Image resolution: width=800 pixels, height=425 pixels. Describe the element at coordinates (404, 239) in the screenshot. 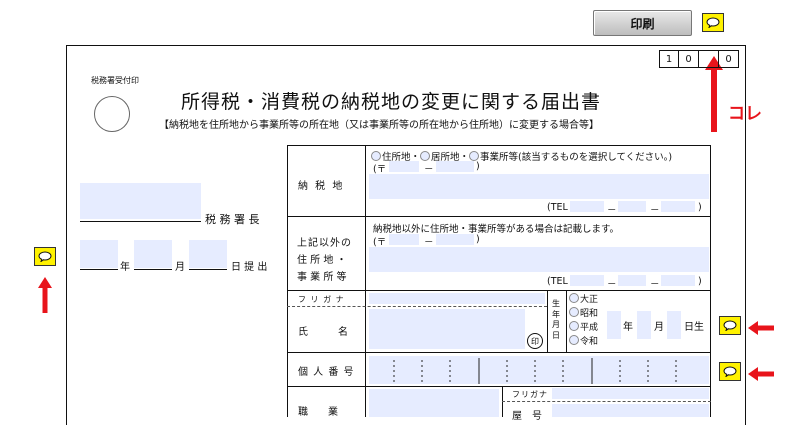

I see `other-postal1-input` at that location.